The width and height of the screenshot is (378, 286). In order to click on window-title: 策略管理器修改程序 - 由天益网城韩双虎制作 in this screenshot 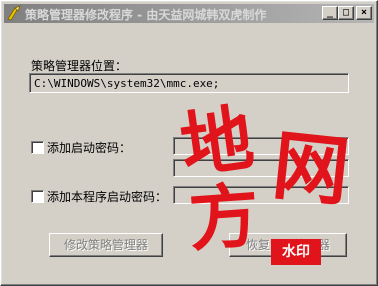, I will do `click(146, 15)`.